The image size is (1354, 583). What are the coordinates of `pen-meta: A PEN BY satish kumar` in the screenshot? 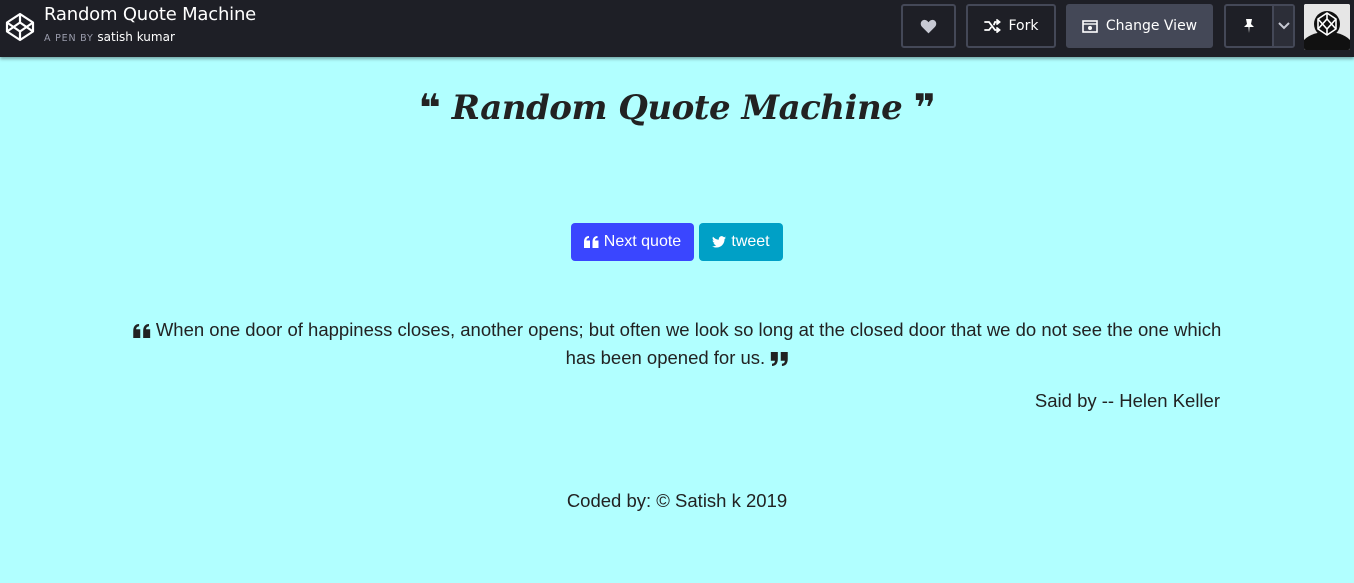 It's located at (150, 38).